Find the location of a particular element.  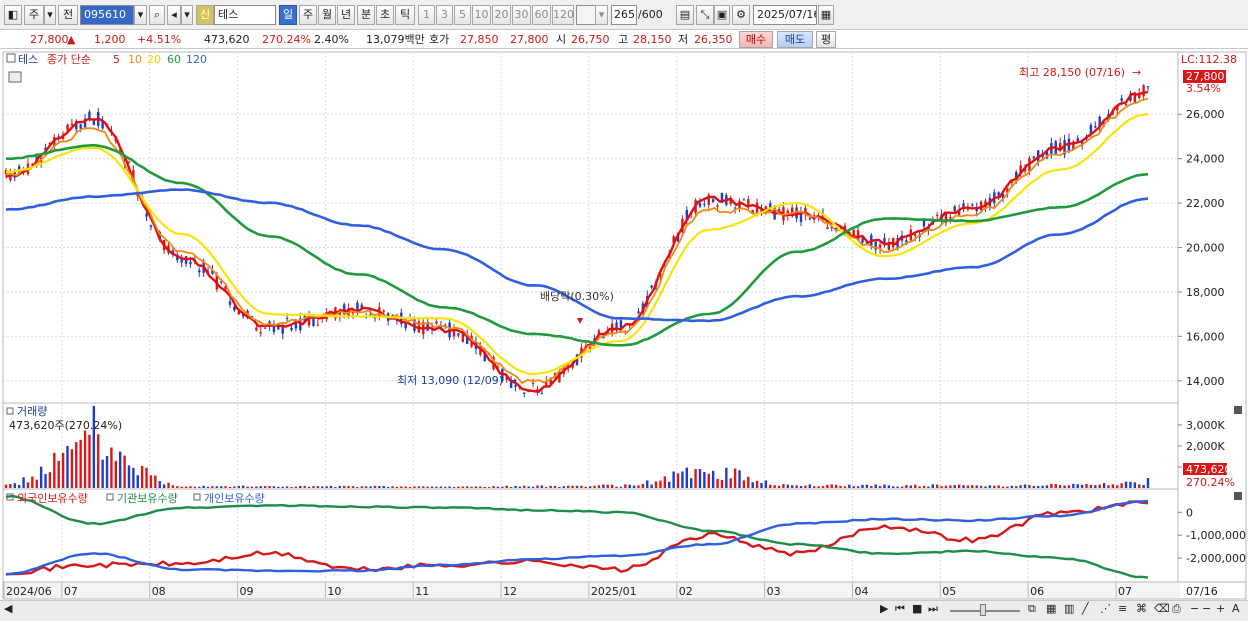

calendar-icon: ▦ is located at coordinates (826, 15).